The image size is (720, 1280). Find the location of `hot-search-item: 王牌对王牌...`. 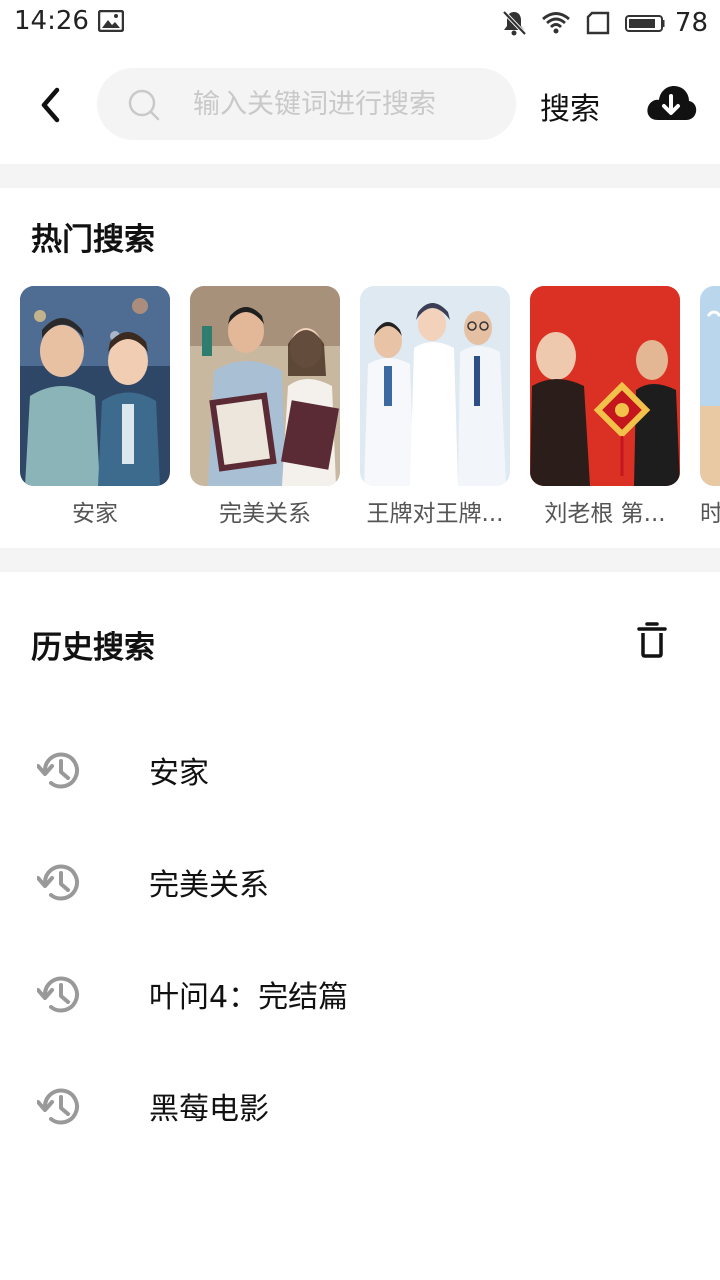

hot-search-item: 王牌对王牌... is located at coordinates (435, 407).